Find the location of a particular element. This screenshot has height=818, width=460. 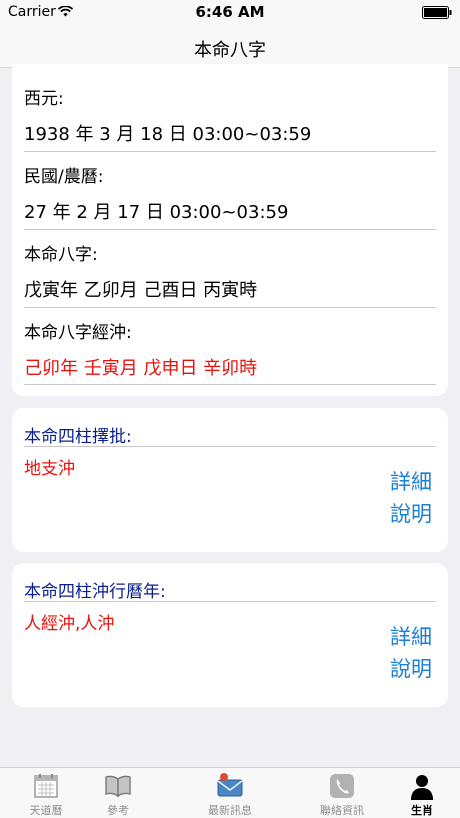

tab-label: 生肖 is located at coordinates (422, 810).